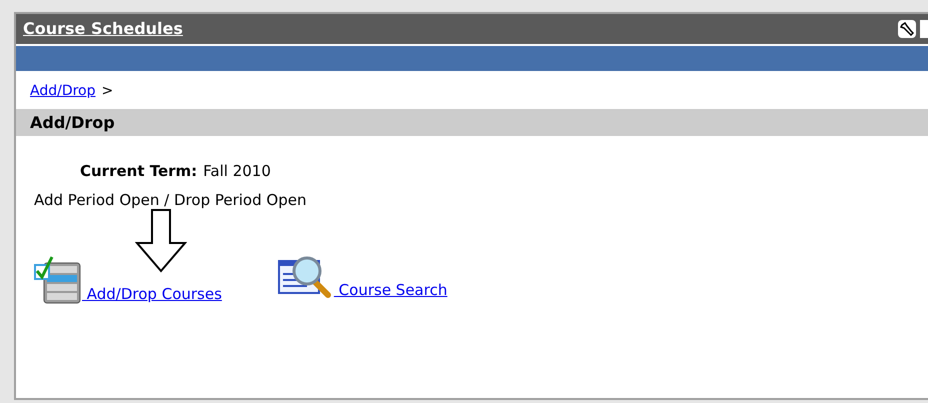  I want to click on term-label: Current Term:, so click(139, 171).